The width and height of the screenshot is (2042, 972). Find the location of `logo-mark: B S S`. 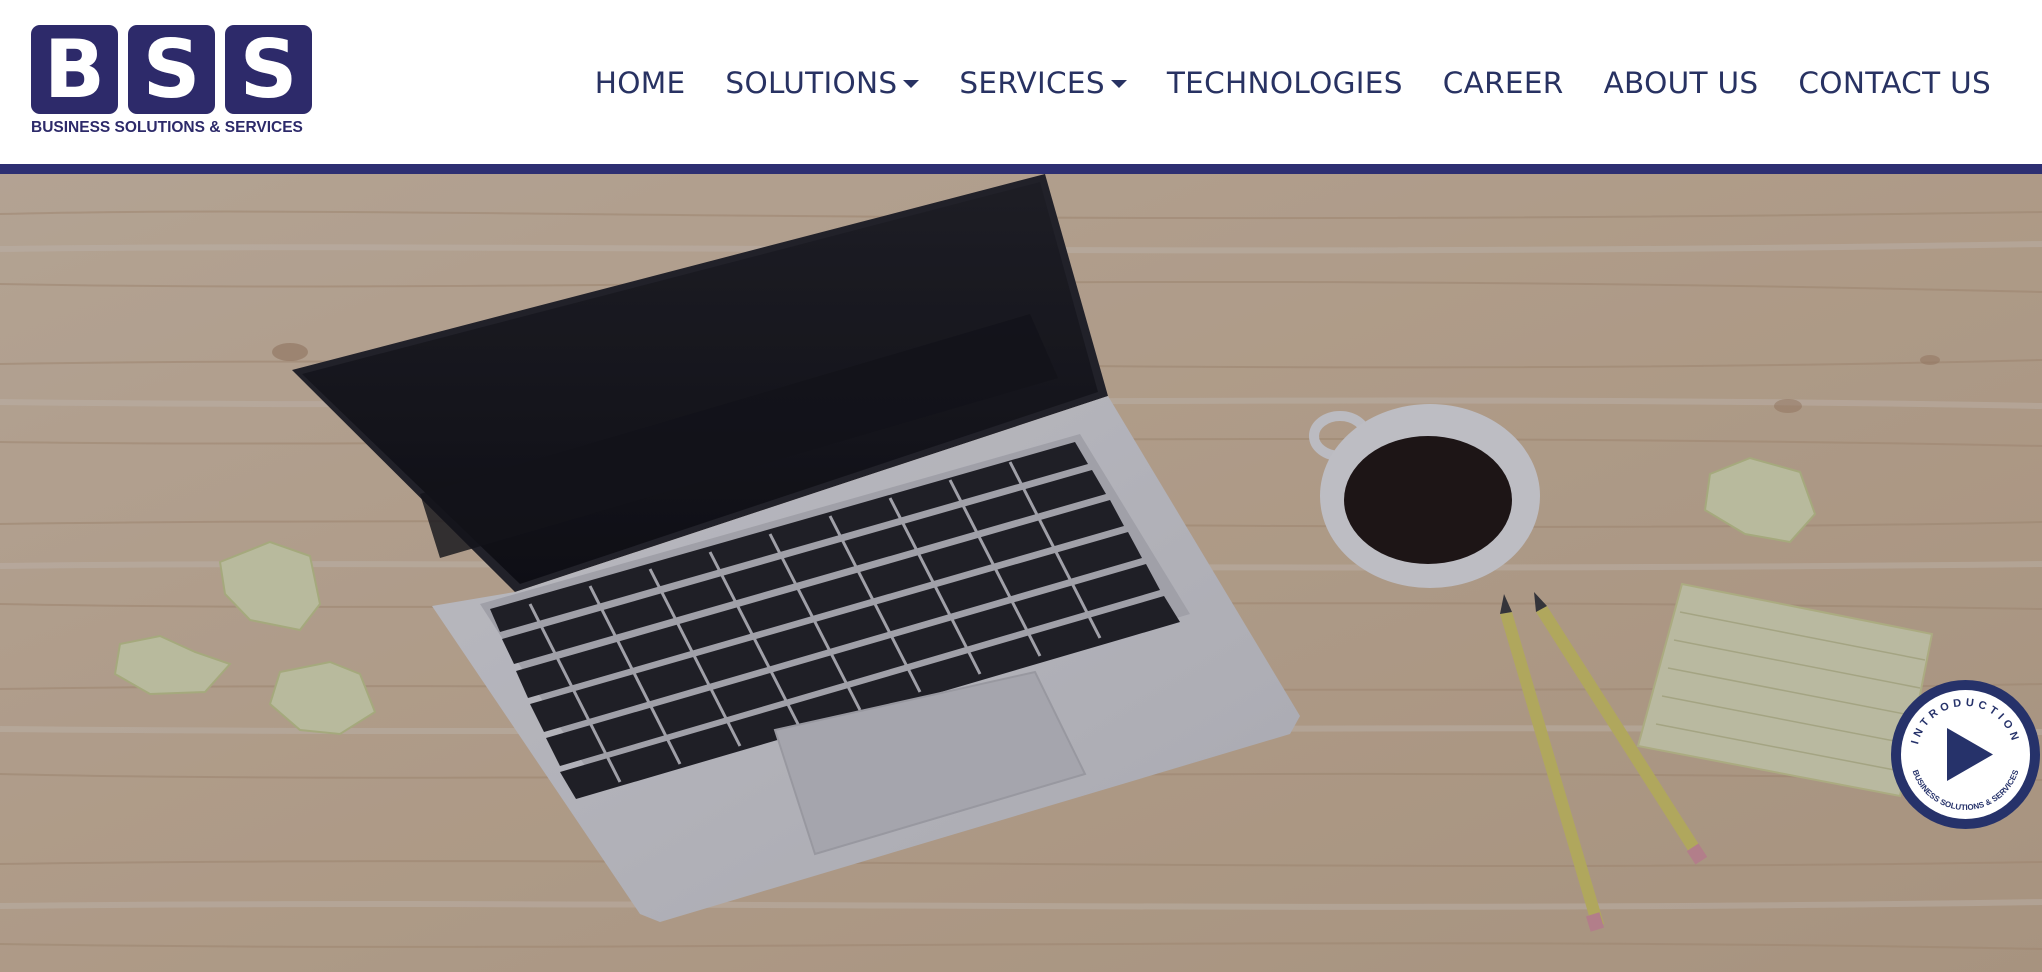

logo-mark: B S S is located at coordinates (172, 69).